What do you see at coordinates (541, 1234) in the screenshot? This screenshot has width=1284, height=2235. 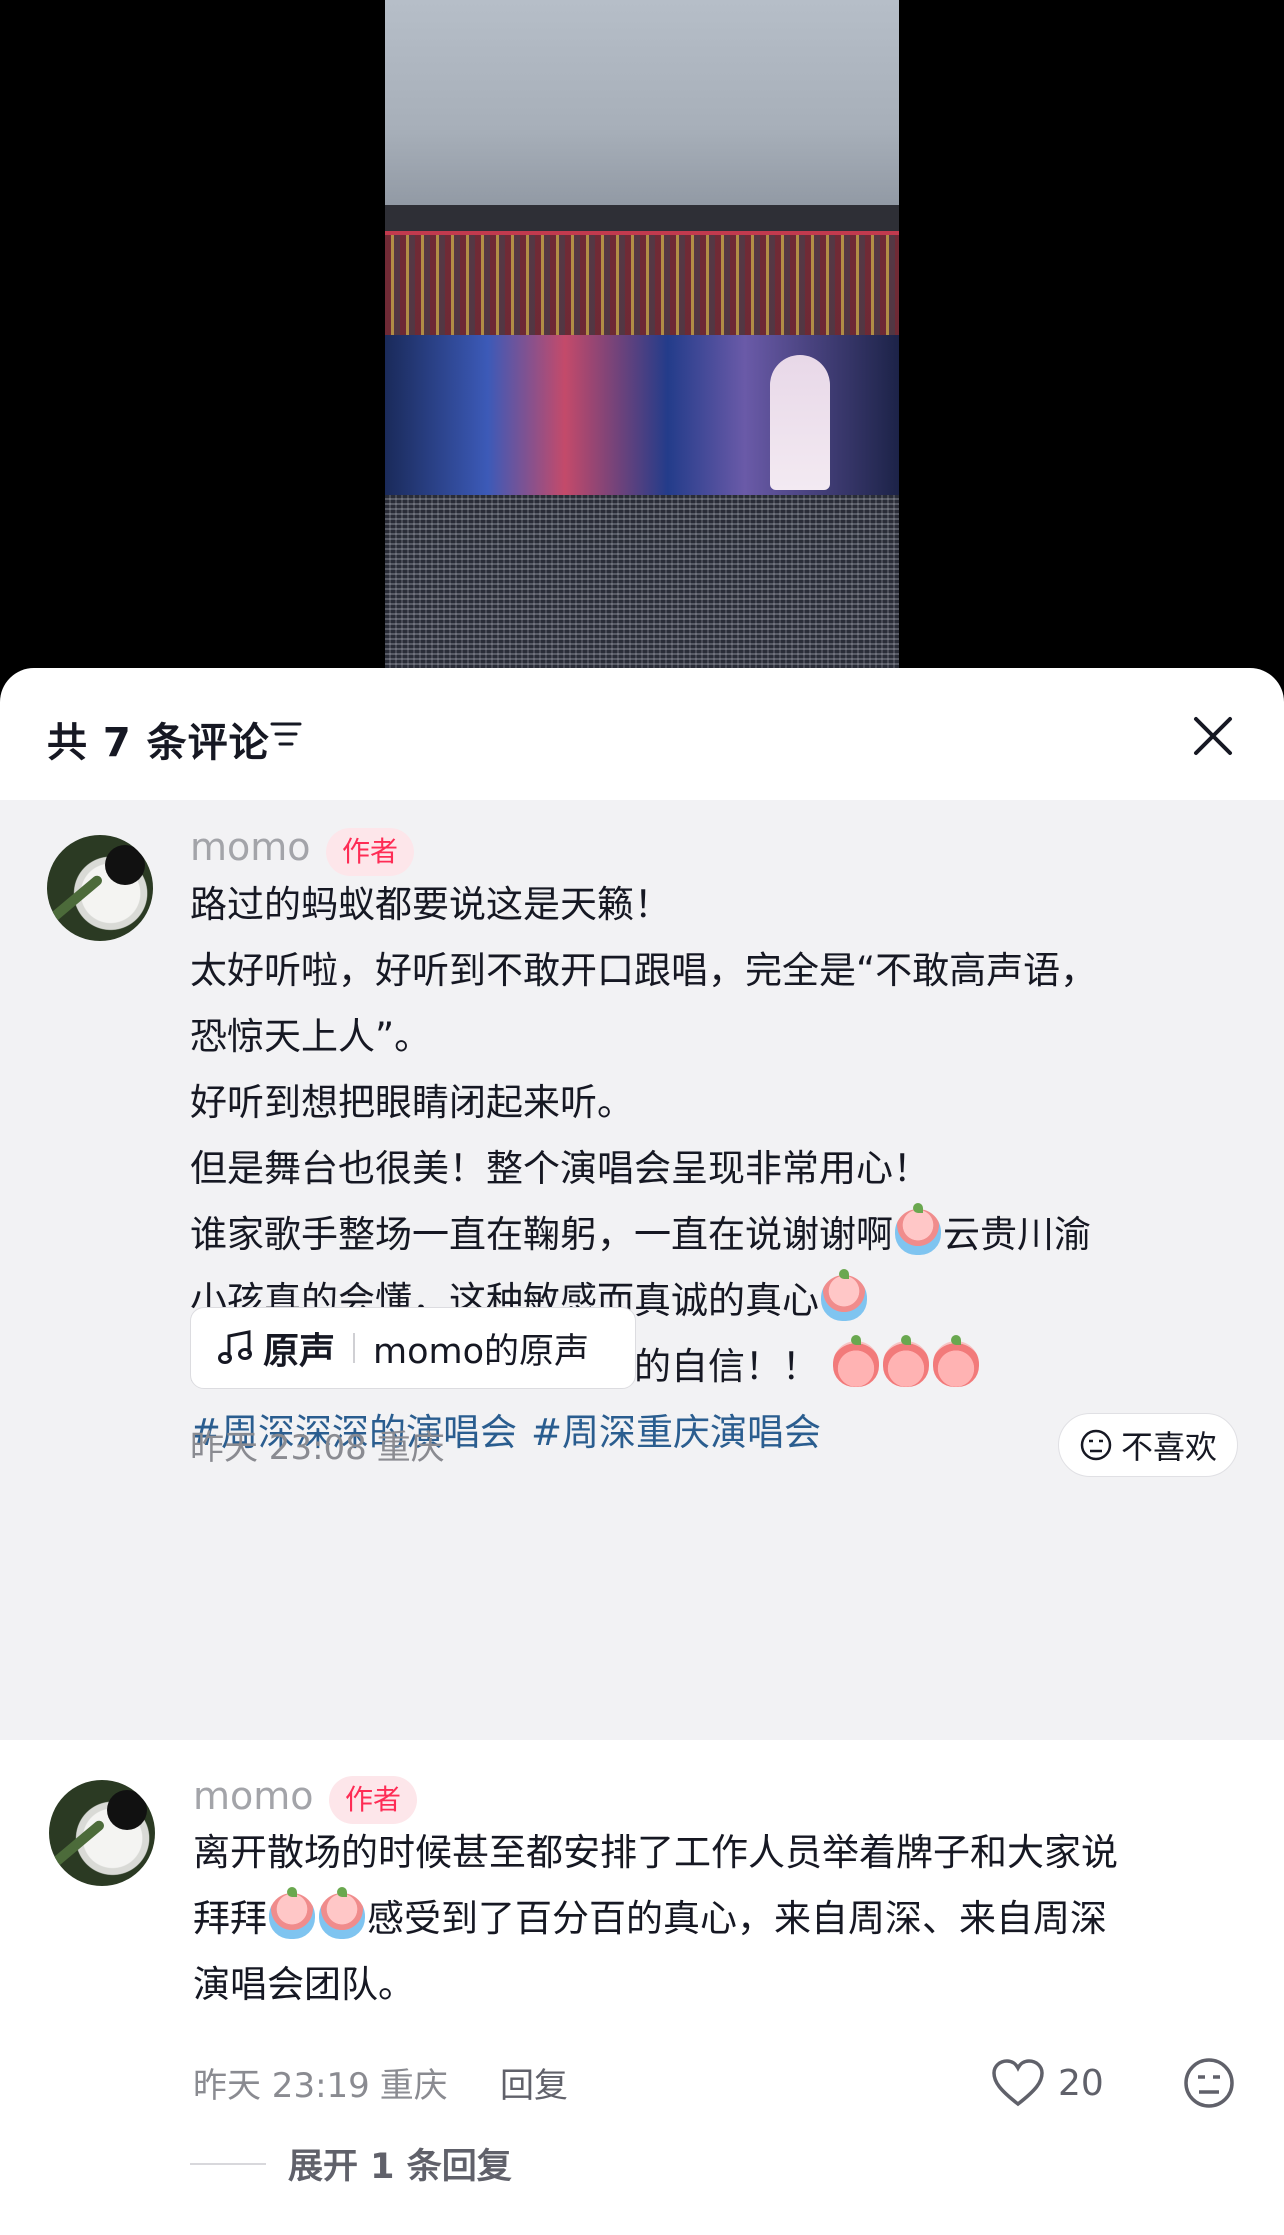 I see `comment-line: 谁家歌手整场一直在鞠躬，一直在说谢谢啊` at bounding box center [541, 1234].